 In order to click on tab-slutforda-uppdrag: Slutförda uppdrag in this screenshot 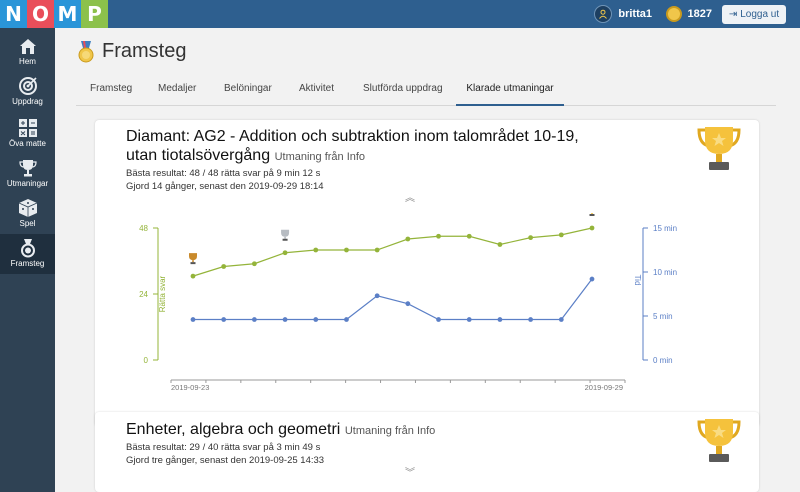, I will do `click(403, 91)`.